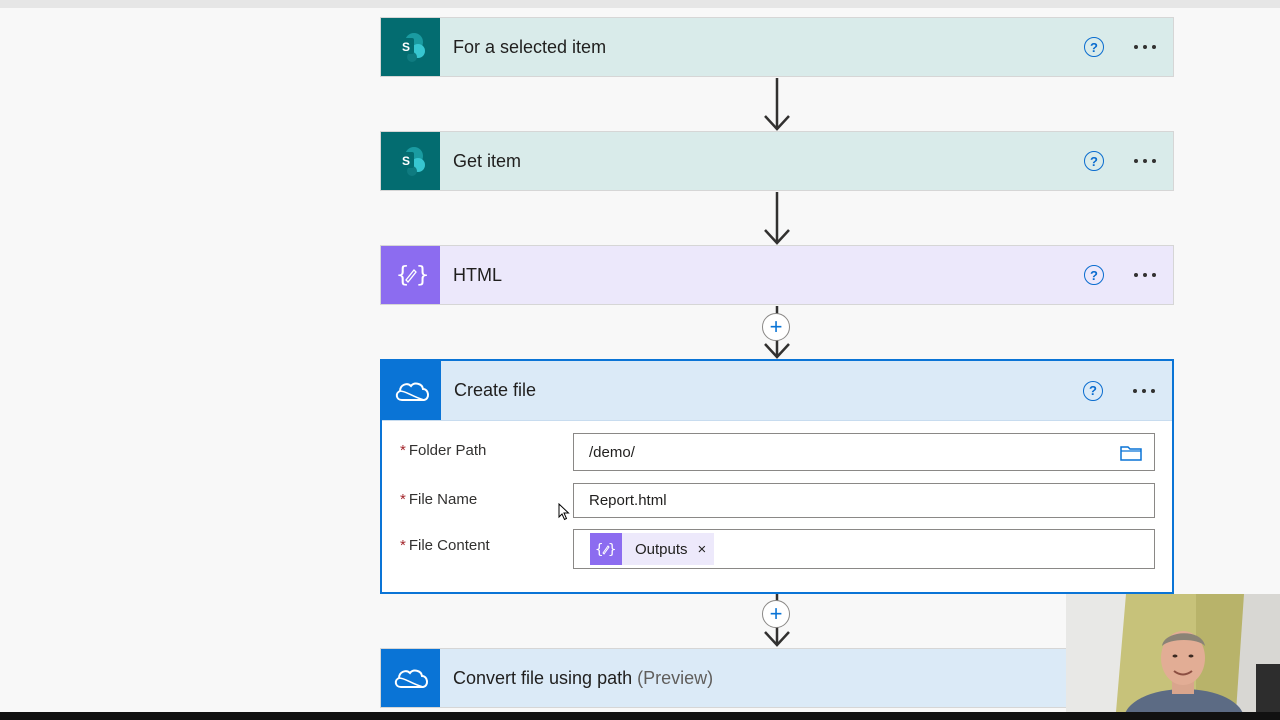  Describe the element at coordinates (612, 452) in the screenshot. I see `folder-path-value: /demo/` at that location.